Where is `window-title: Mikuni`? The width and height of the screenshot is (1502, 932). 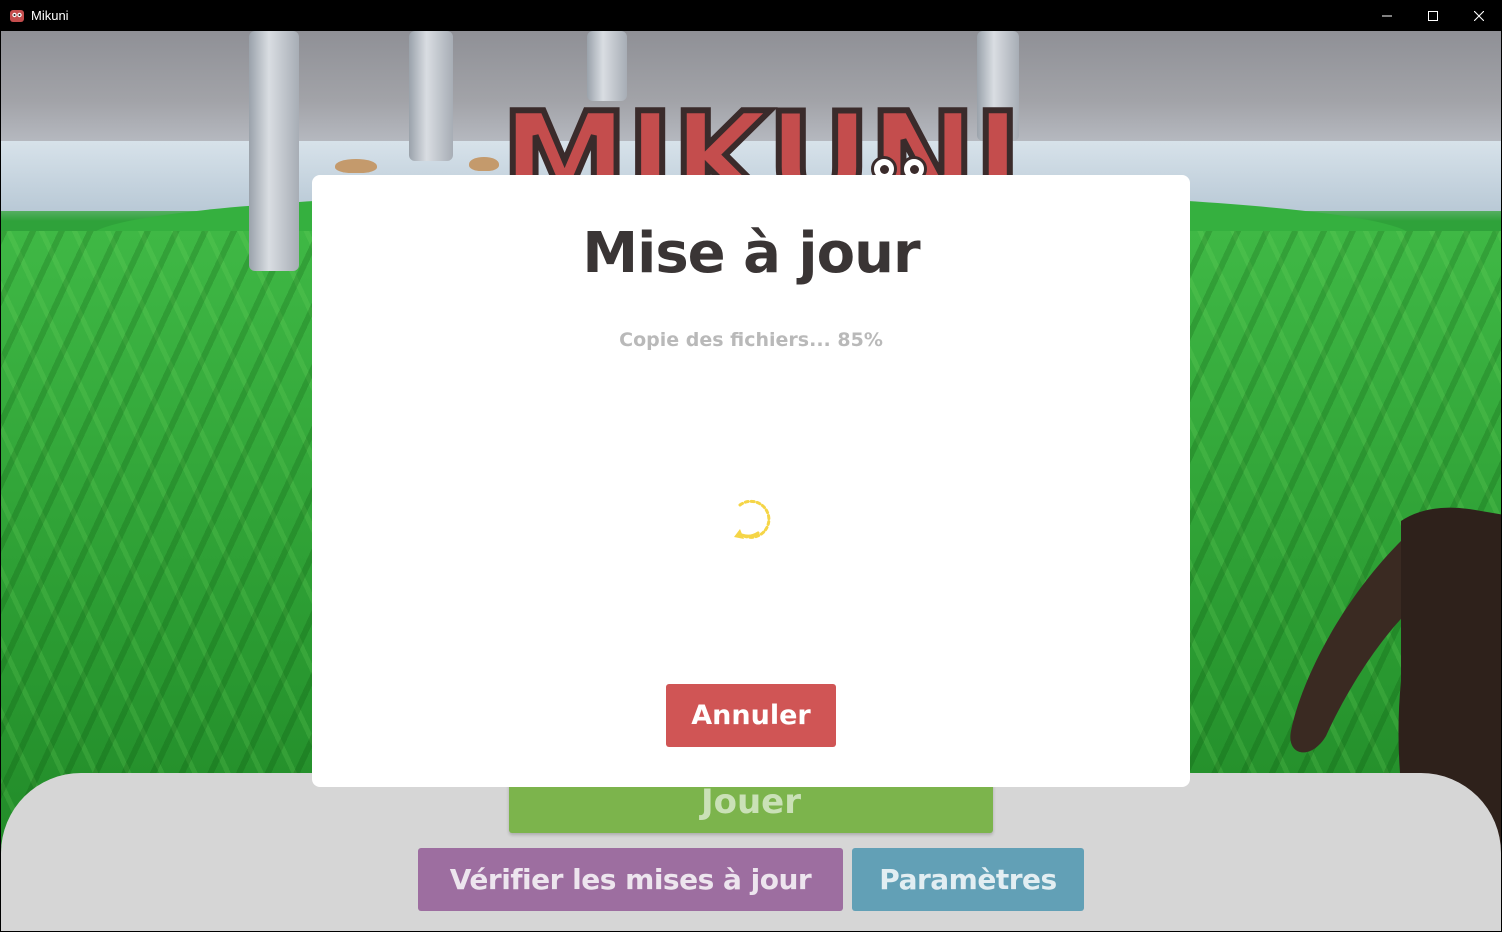
window-title: Mikuni is located at coordinates (50, 15).